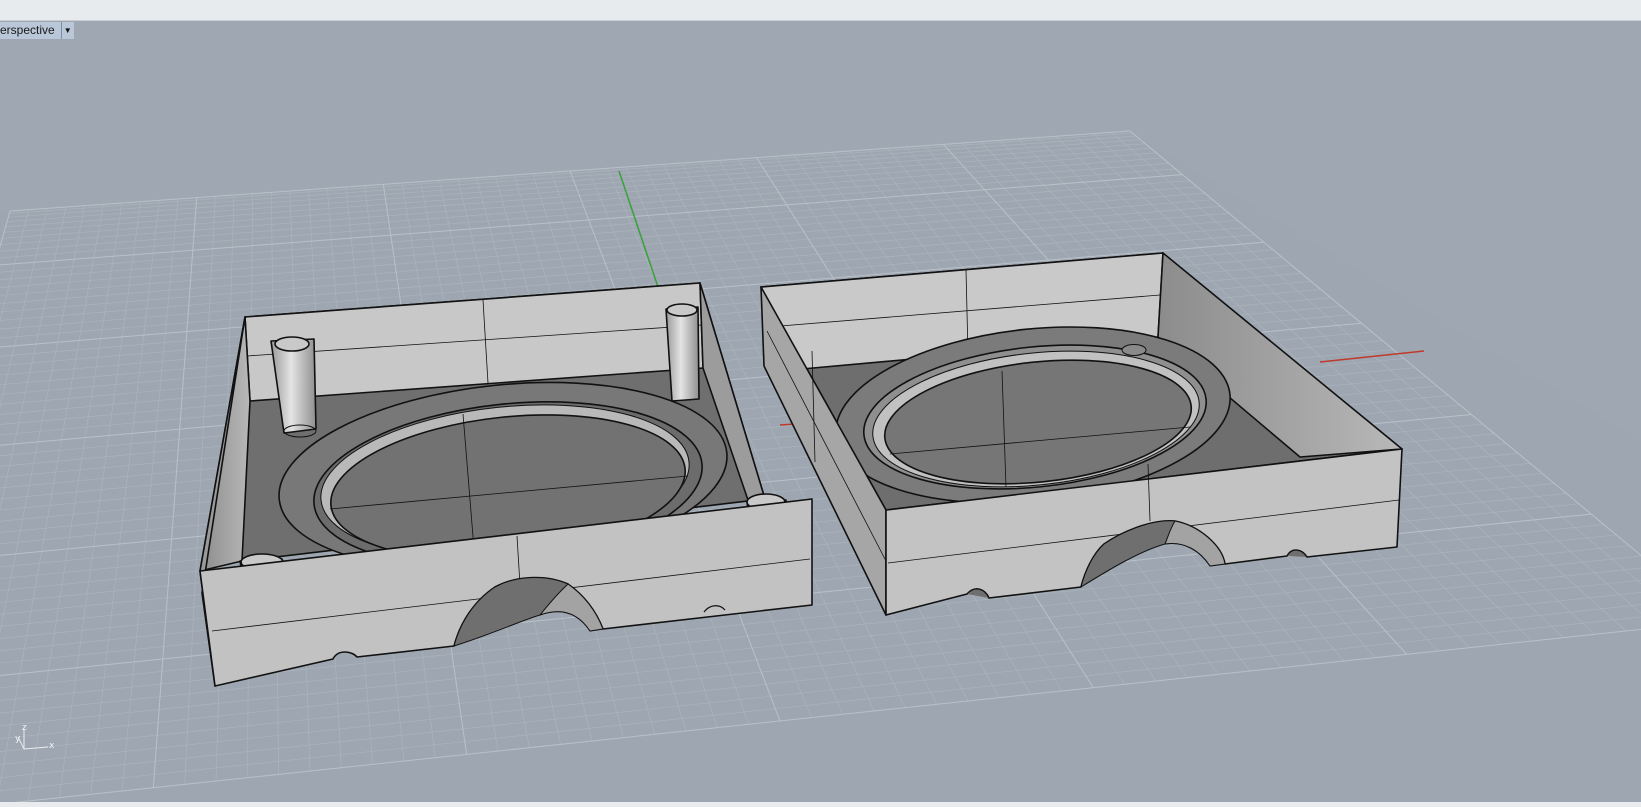  Describe the element at coordinates (820, 10) in the screenshot. I see `title-strip` at that location.